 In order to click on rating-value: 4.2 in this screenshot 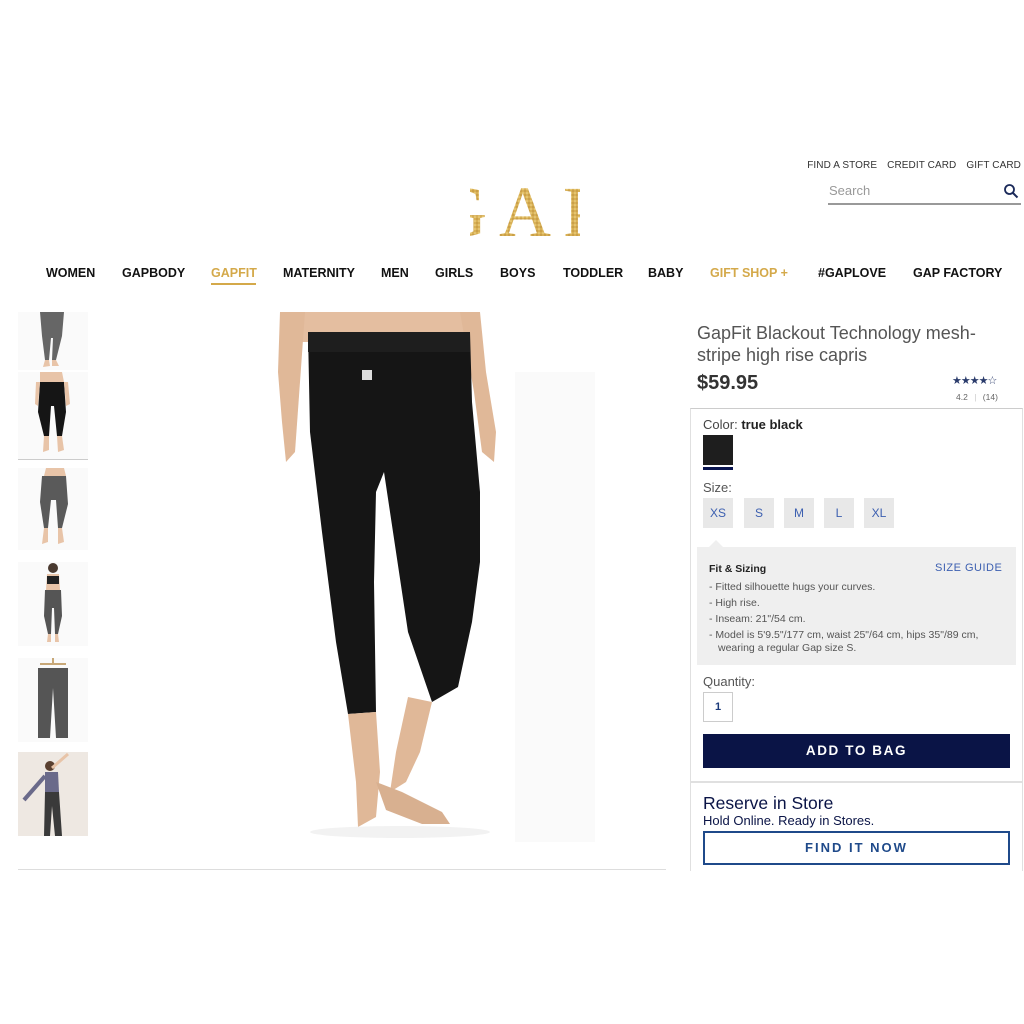, I will do `click(962, 397)`.